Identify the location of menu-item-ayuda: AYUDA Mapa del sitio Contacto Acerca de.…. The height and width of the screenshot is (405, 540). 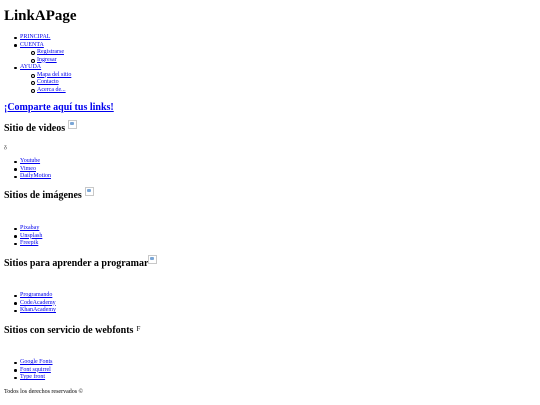
(42, 79).